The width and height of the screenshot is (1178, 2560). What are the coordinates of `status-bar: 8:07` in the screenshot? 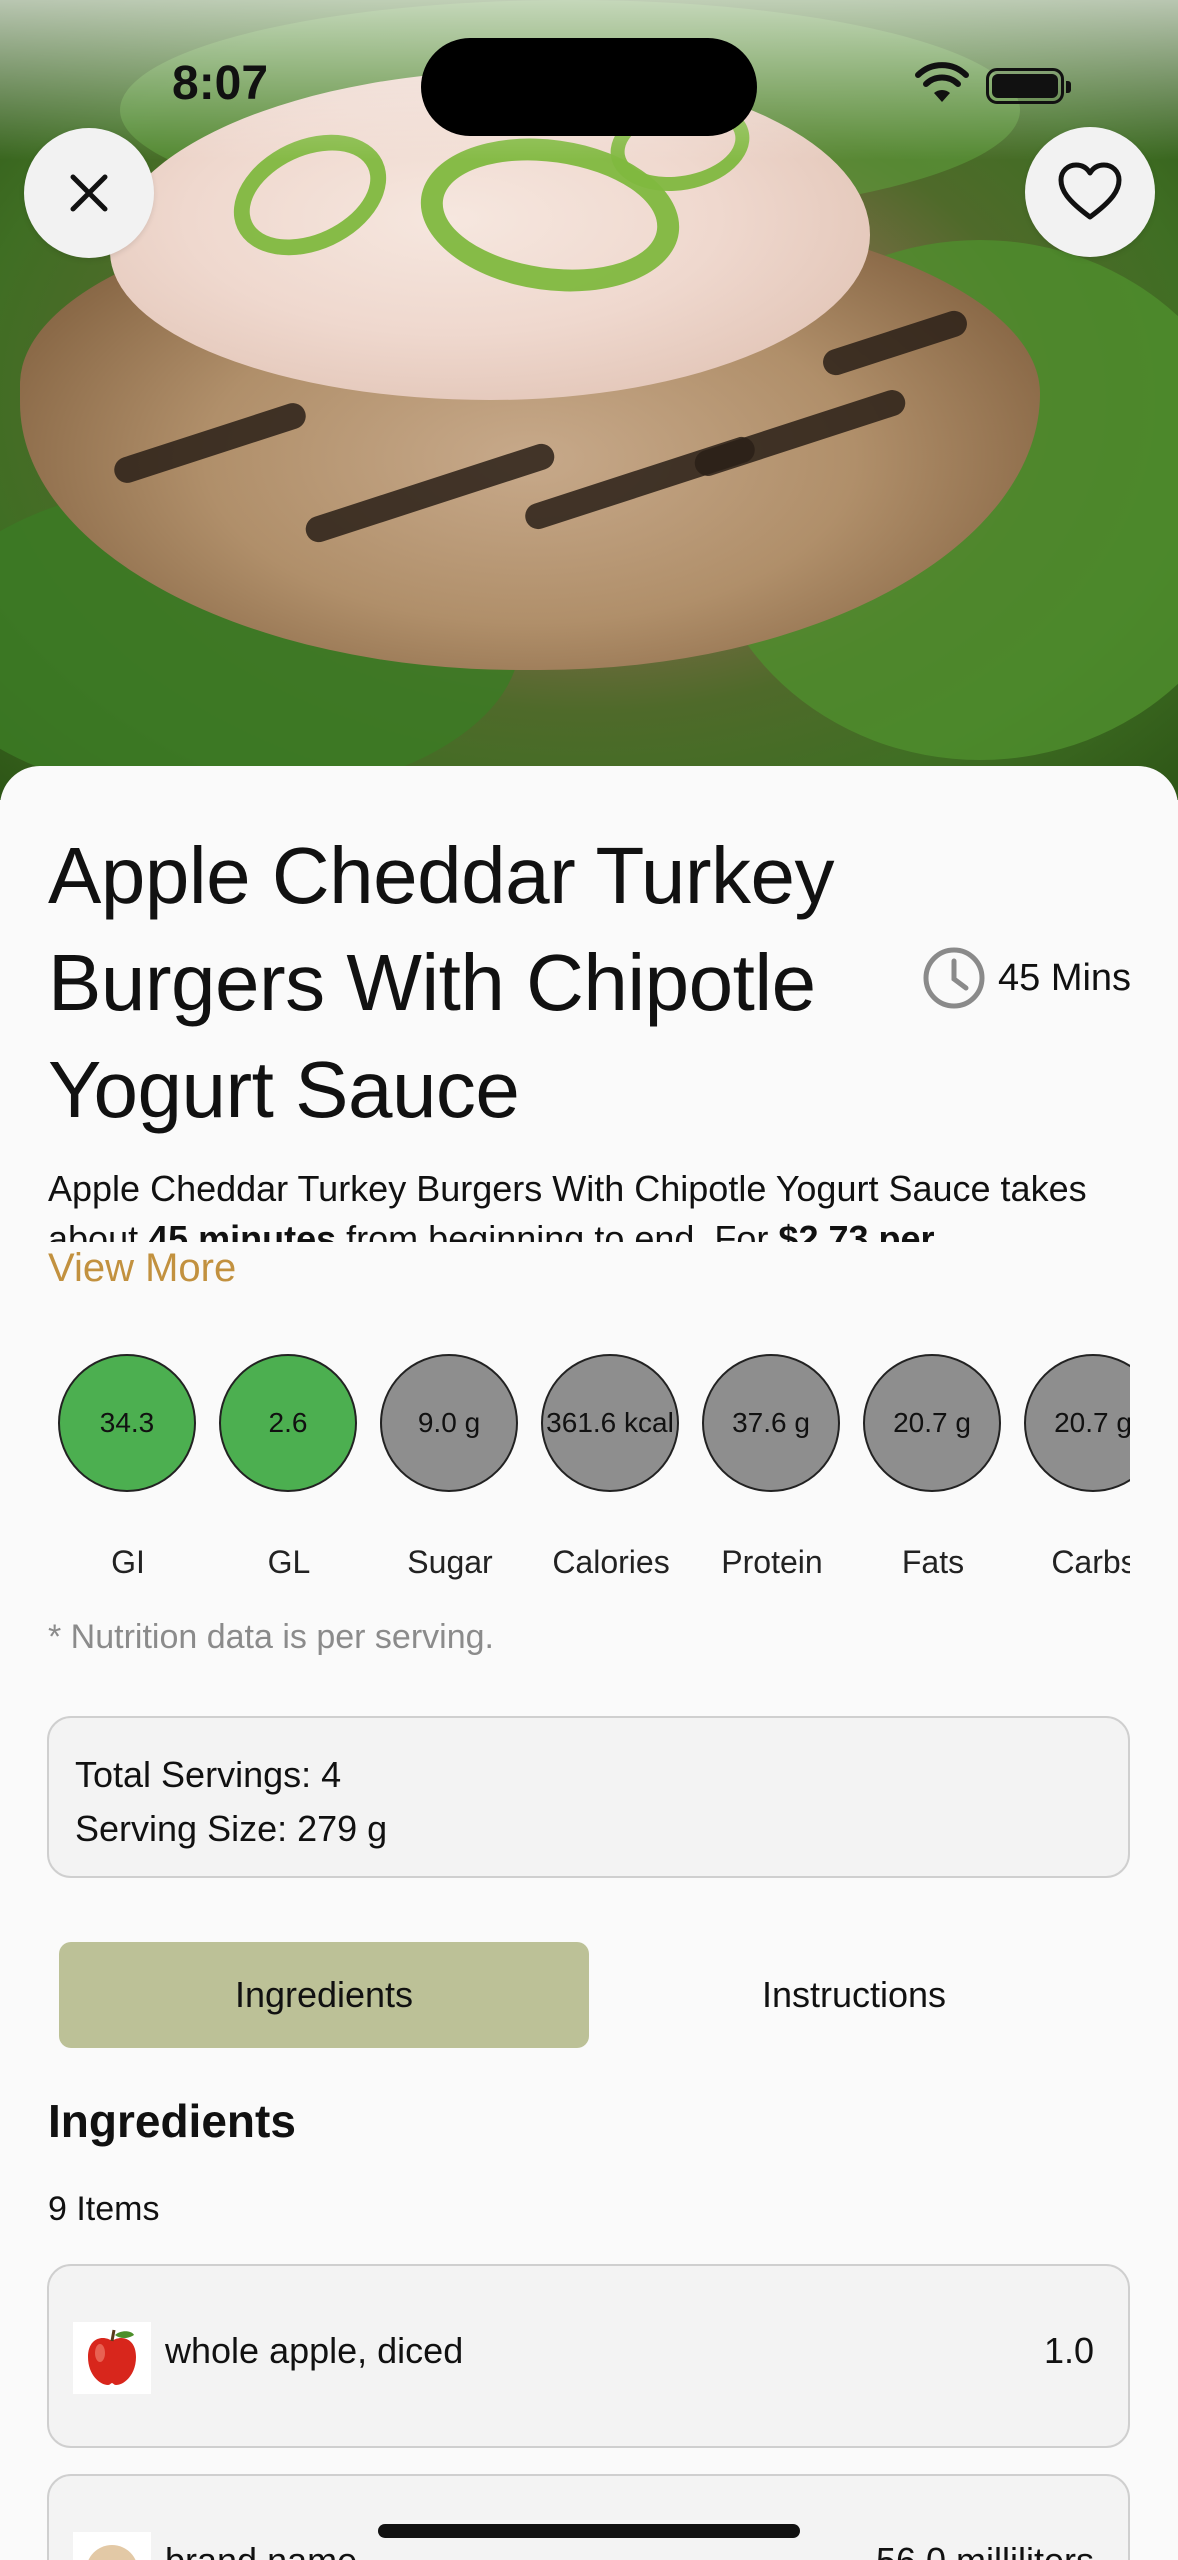 It's located at (589, 85).